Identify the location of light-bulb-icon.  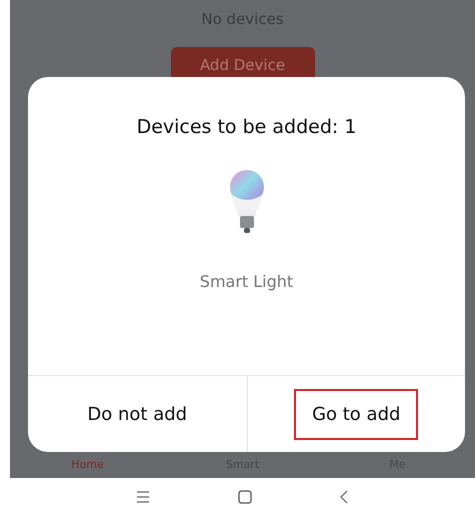
(247, 203).